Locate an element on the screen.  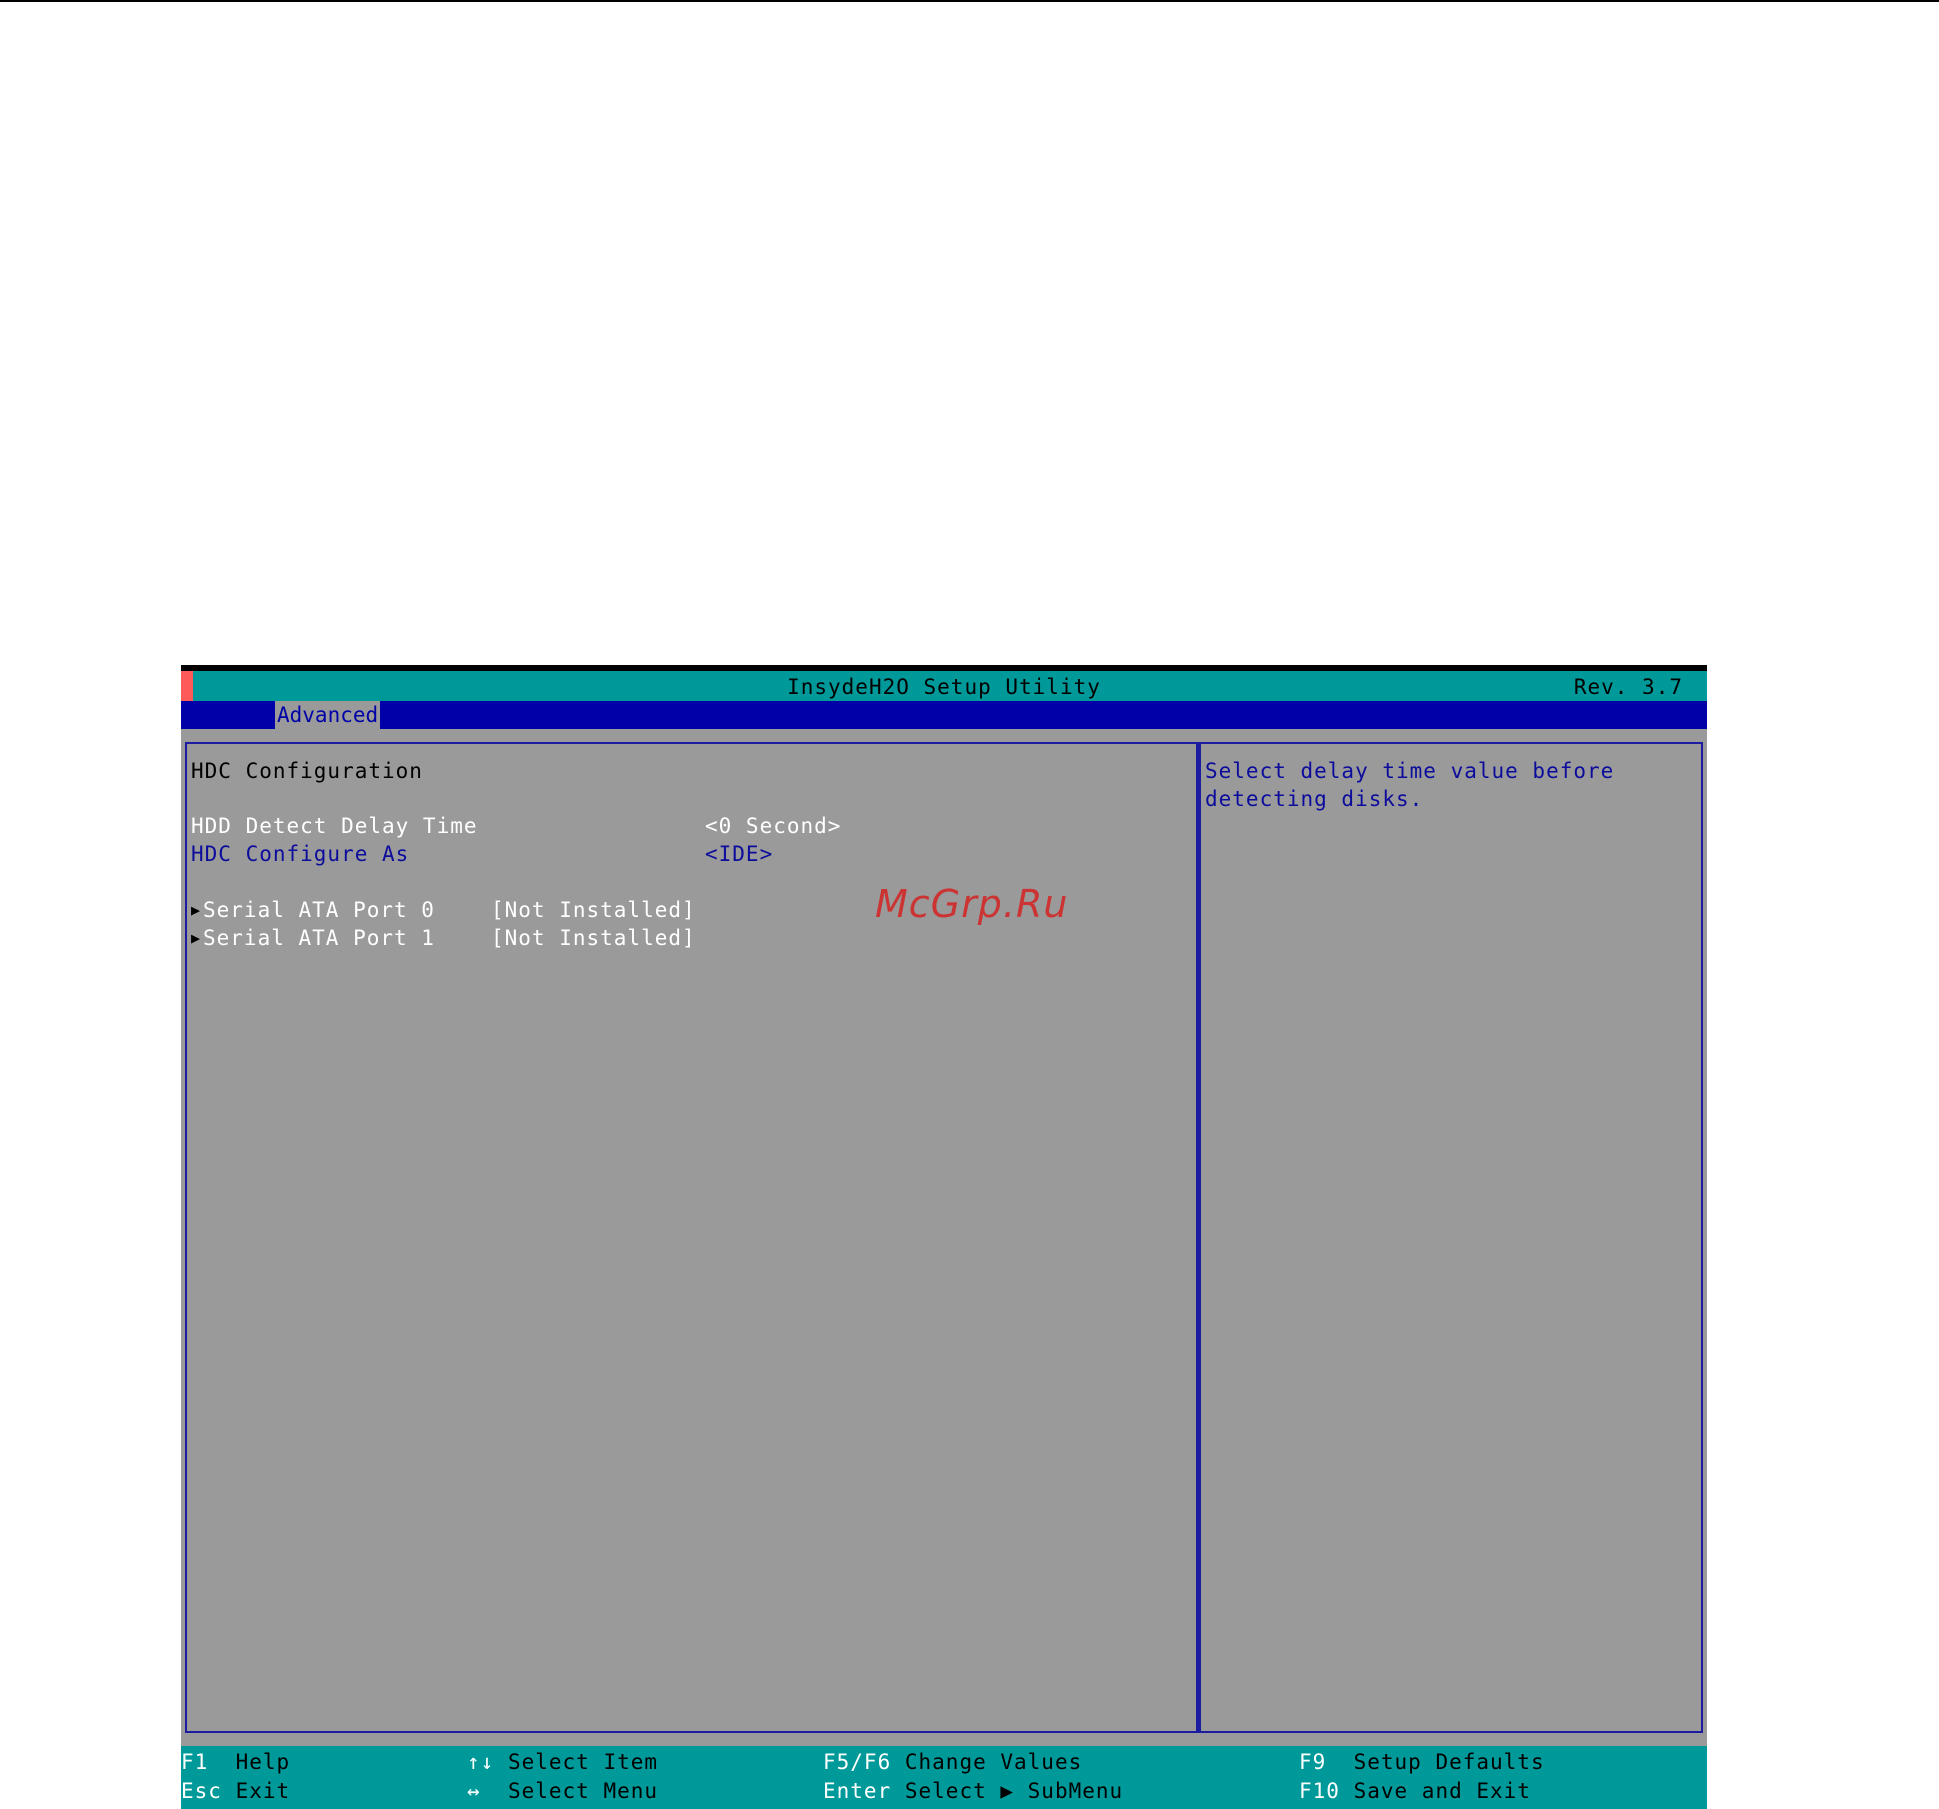
footer-key-up-down: ↑↓ Select Item is located at coordinates (562, 1762).